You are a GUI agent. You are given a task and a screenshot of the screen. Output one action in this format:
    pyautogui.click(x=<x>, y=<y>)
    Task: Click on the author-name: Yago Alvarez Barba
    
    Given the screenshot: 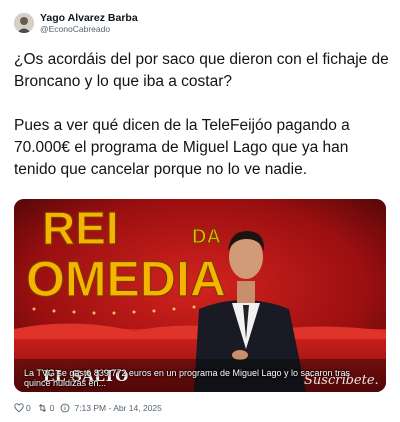 What is the action you would take?
    pyautogui.click(x=89, y=18)
    